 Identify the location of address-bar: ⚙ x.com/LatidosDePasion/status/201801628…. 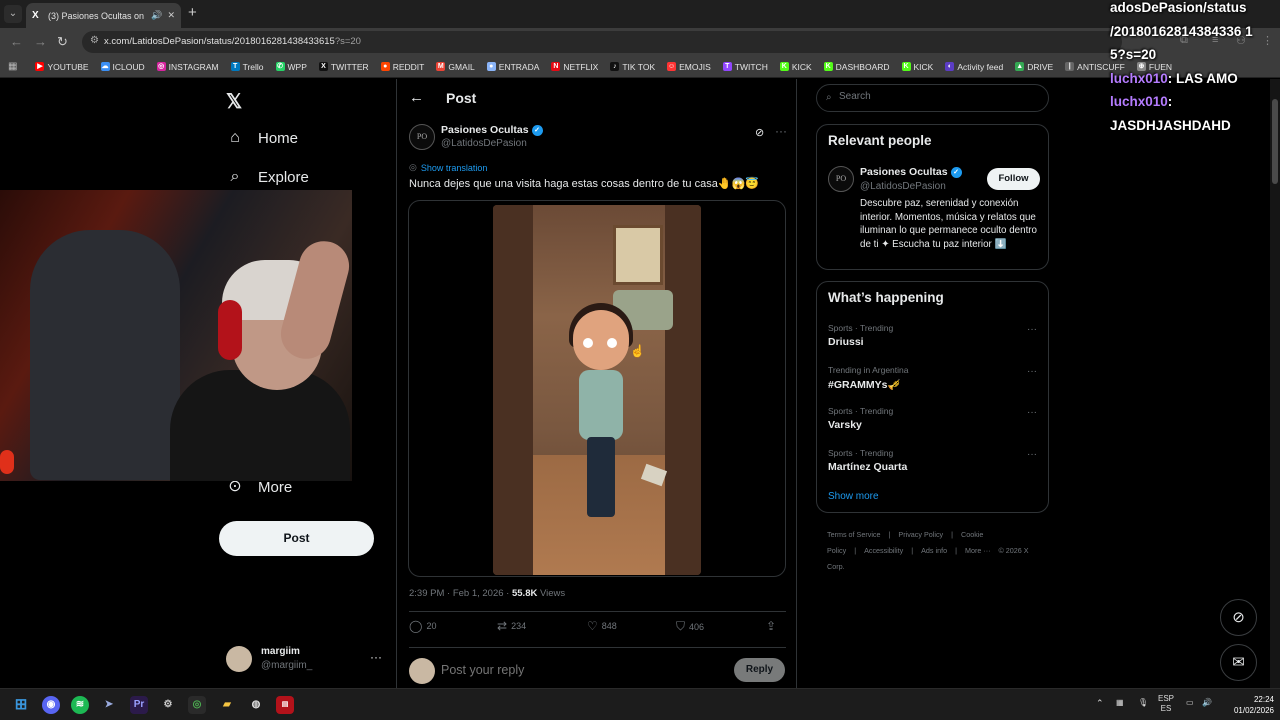
(602, 42).